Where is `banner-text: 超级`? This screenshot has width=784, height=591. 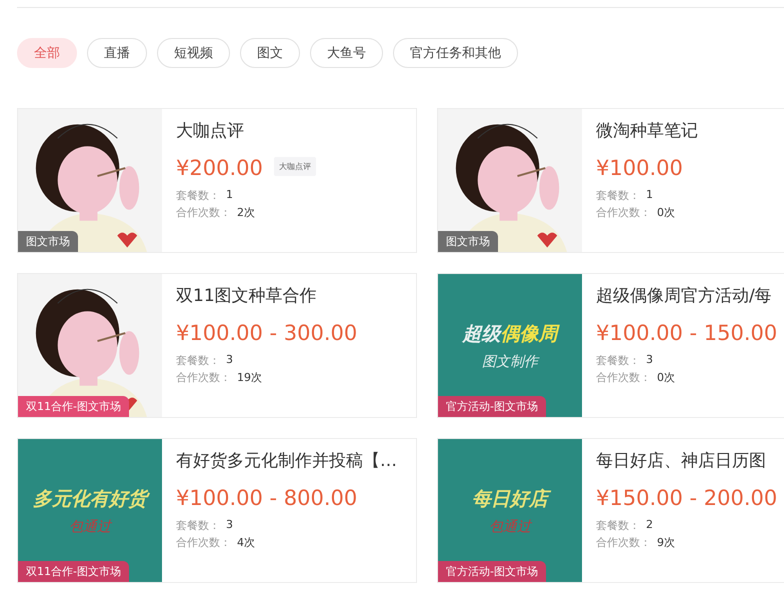 banner-text: 超级 is located at coordinates (481, 333).